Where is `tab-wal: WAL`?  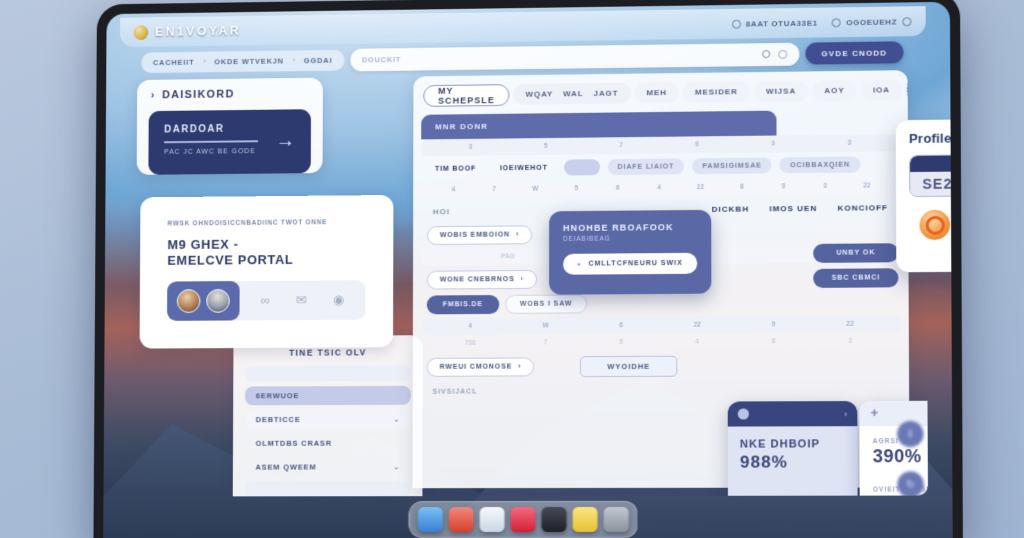
tab-wal: WAL is located at coordinates (573, 93).